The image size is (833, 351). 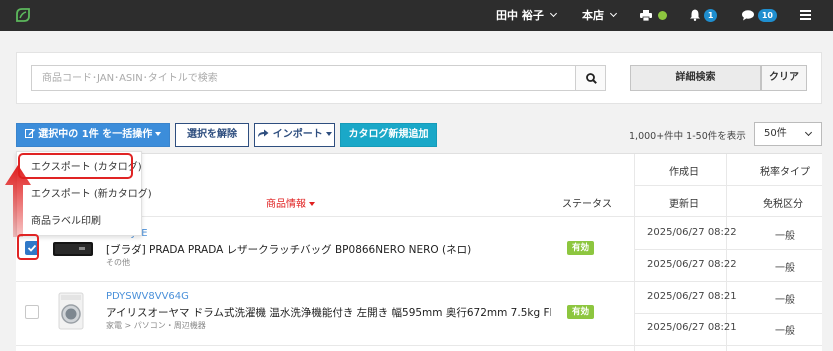 I want to click on messages-button: 10, so click(x=759, y=15).